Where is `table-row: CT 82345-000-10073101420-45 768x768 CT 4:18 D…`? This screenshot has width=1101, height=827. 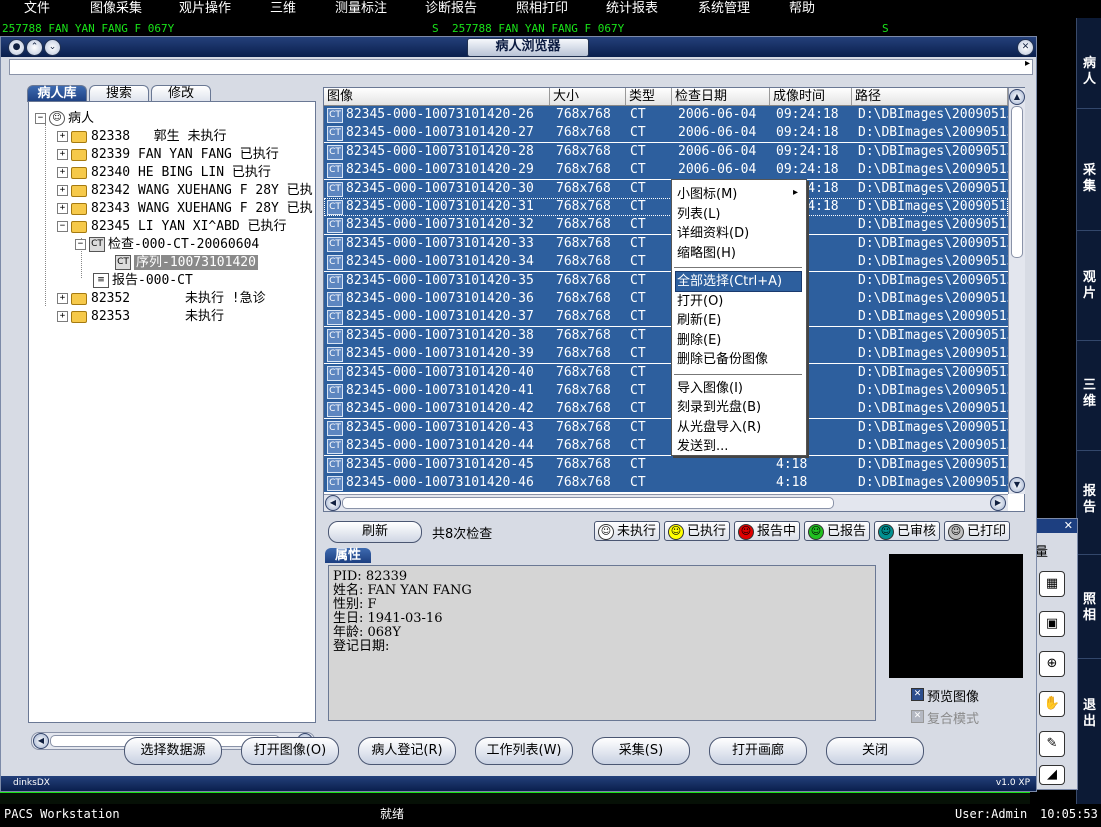
table-row: CT 82345-000-10073101420-45 768x768 CT 4:18 D… is located at coordinates (666, 464).